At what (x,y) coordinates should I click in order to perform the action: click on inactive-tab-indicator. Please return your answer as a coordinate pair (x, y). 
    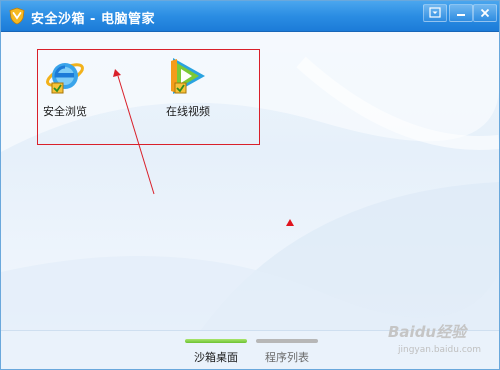
    Looking at the image, I should click on (287, 341).